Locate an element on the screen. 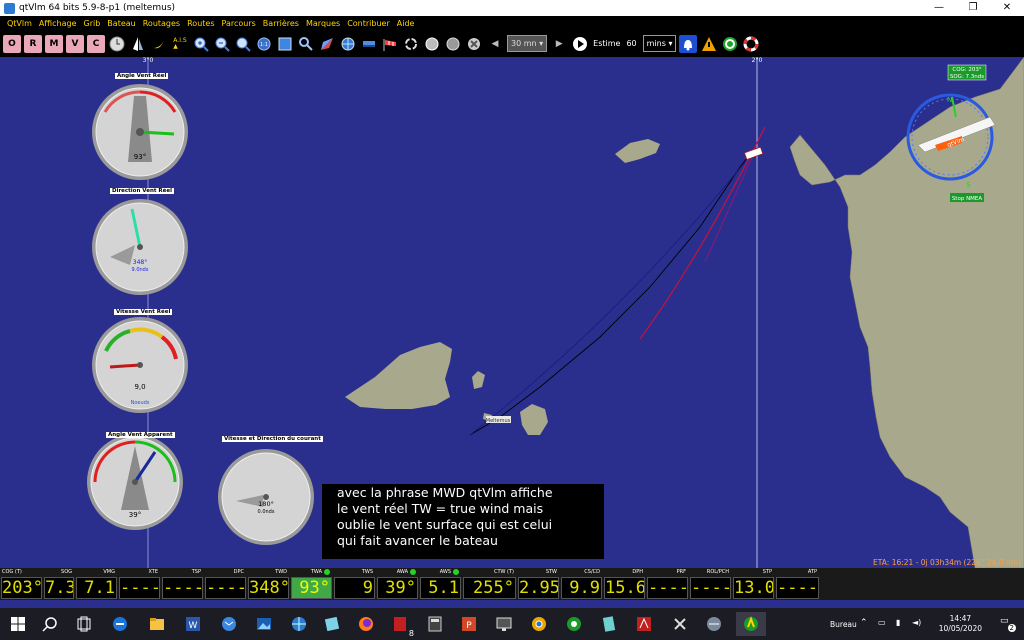  instrument-sog: SOG 7.36 is located at coordinates (59, 584).